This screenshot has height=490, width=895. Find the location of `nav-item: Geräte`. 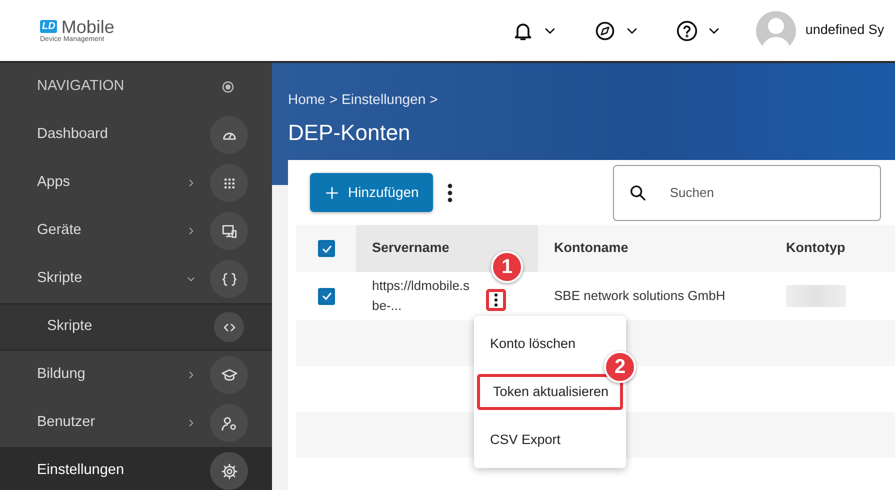

nav-item: Geräte is located at coordinates (136, 231).